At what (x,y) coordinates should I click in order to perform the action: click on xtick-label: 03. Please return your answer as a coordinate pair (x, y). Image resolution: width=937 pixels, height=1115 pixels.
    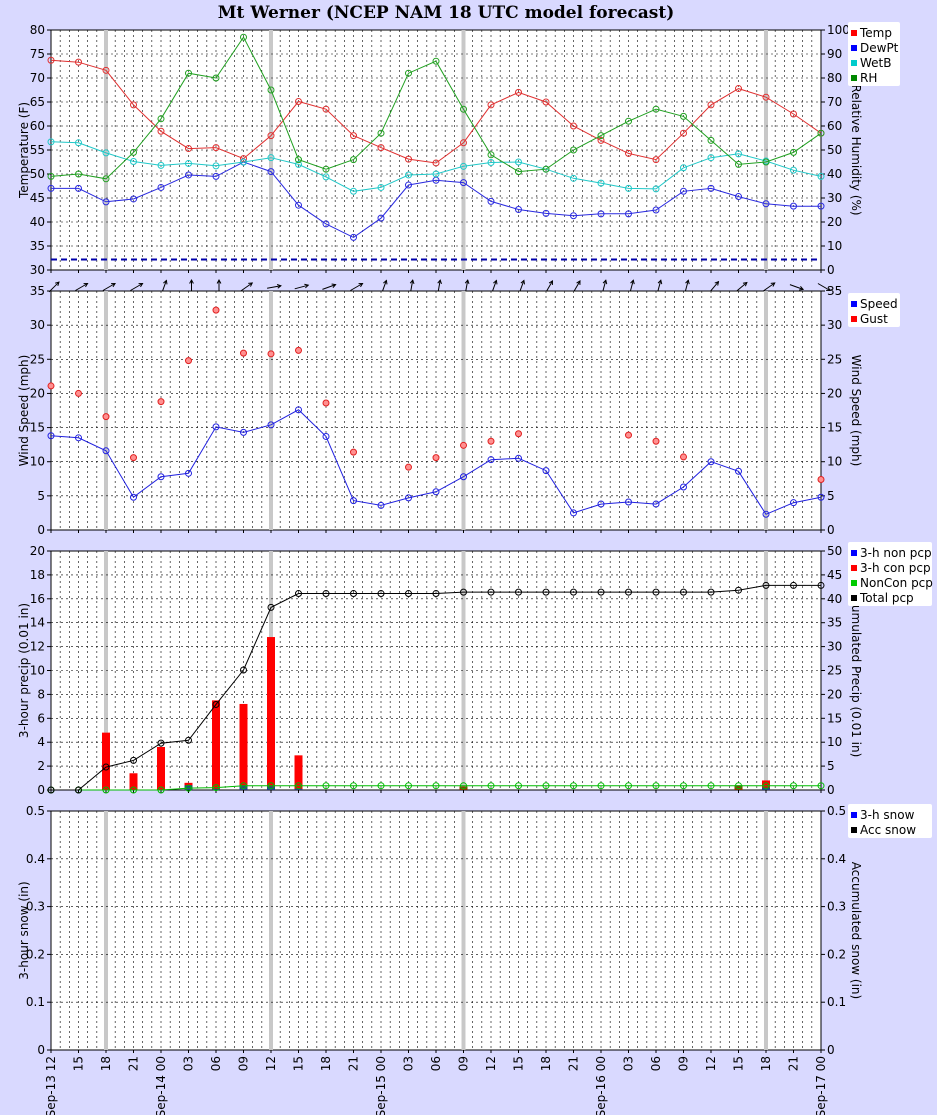
    Looking at the image, I should click on (189, 1063).